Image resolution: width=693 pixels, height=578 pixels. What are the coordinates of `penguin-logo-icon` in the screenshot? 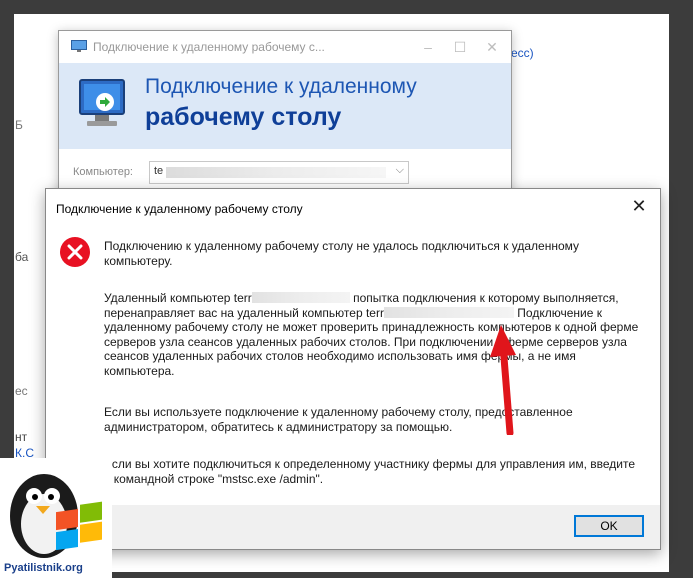 It's located at (56, 518).